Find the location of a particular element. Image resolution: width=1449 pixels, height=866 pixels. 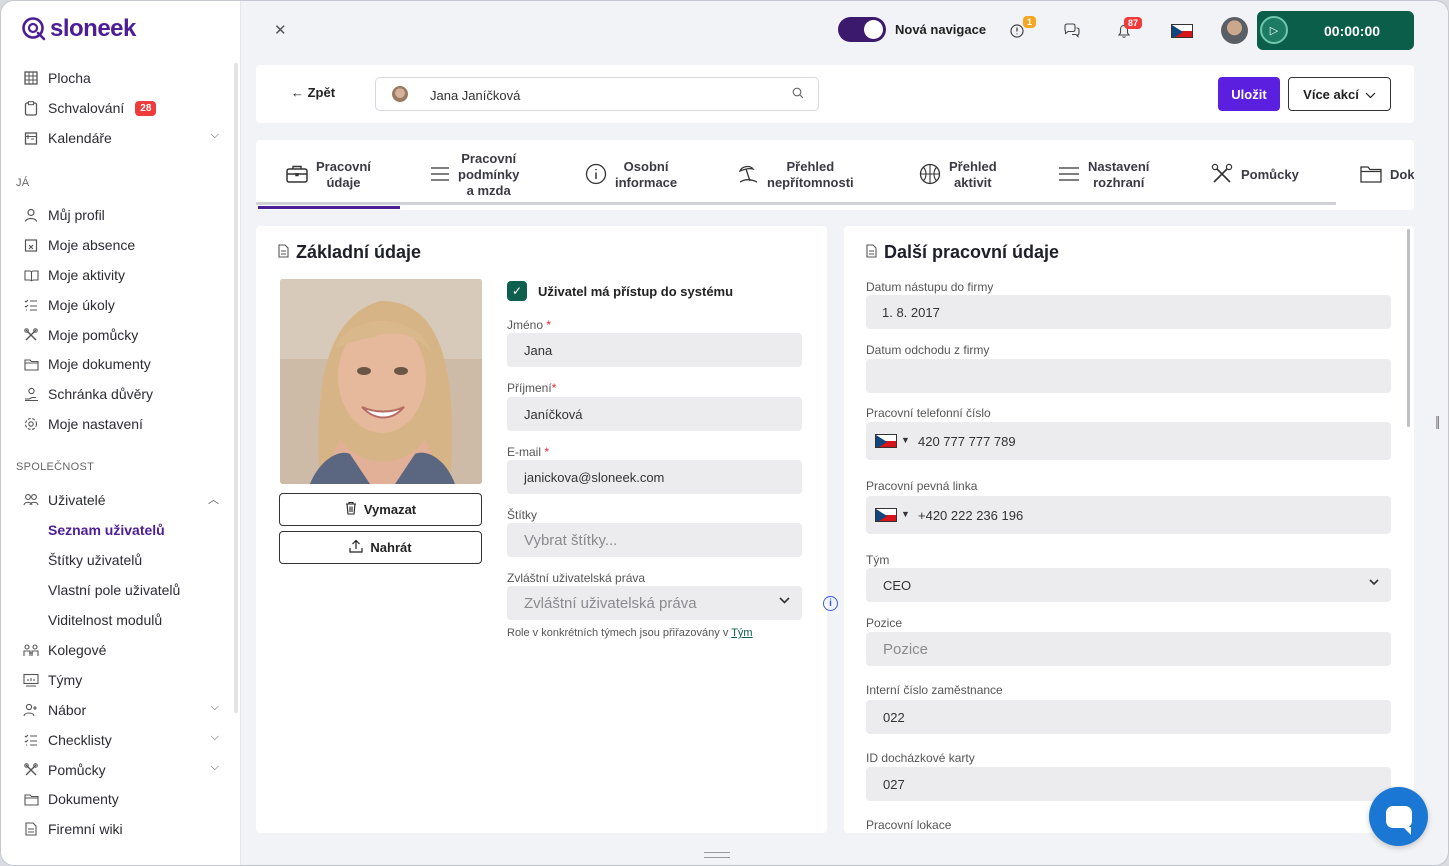

chat-support-button is located at coordinates (1398, 816).